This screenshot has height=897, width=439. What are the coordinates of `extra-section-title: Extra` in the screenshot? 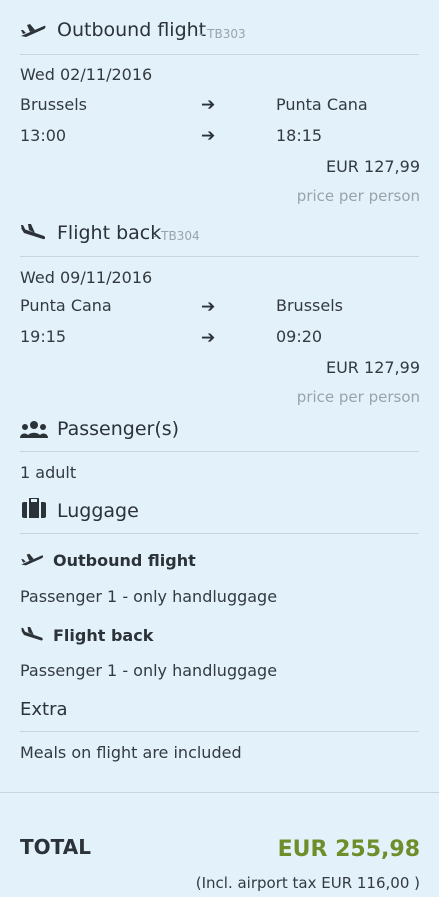 It's located at (44, 709).